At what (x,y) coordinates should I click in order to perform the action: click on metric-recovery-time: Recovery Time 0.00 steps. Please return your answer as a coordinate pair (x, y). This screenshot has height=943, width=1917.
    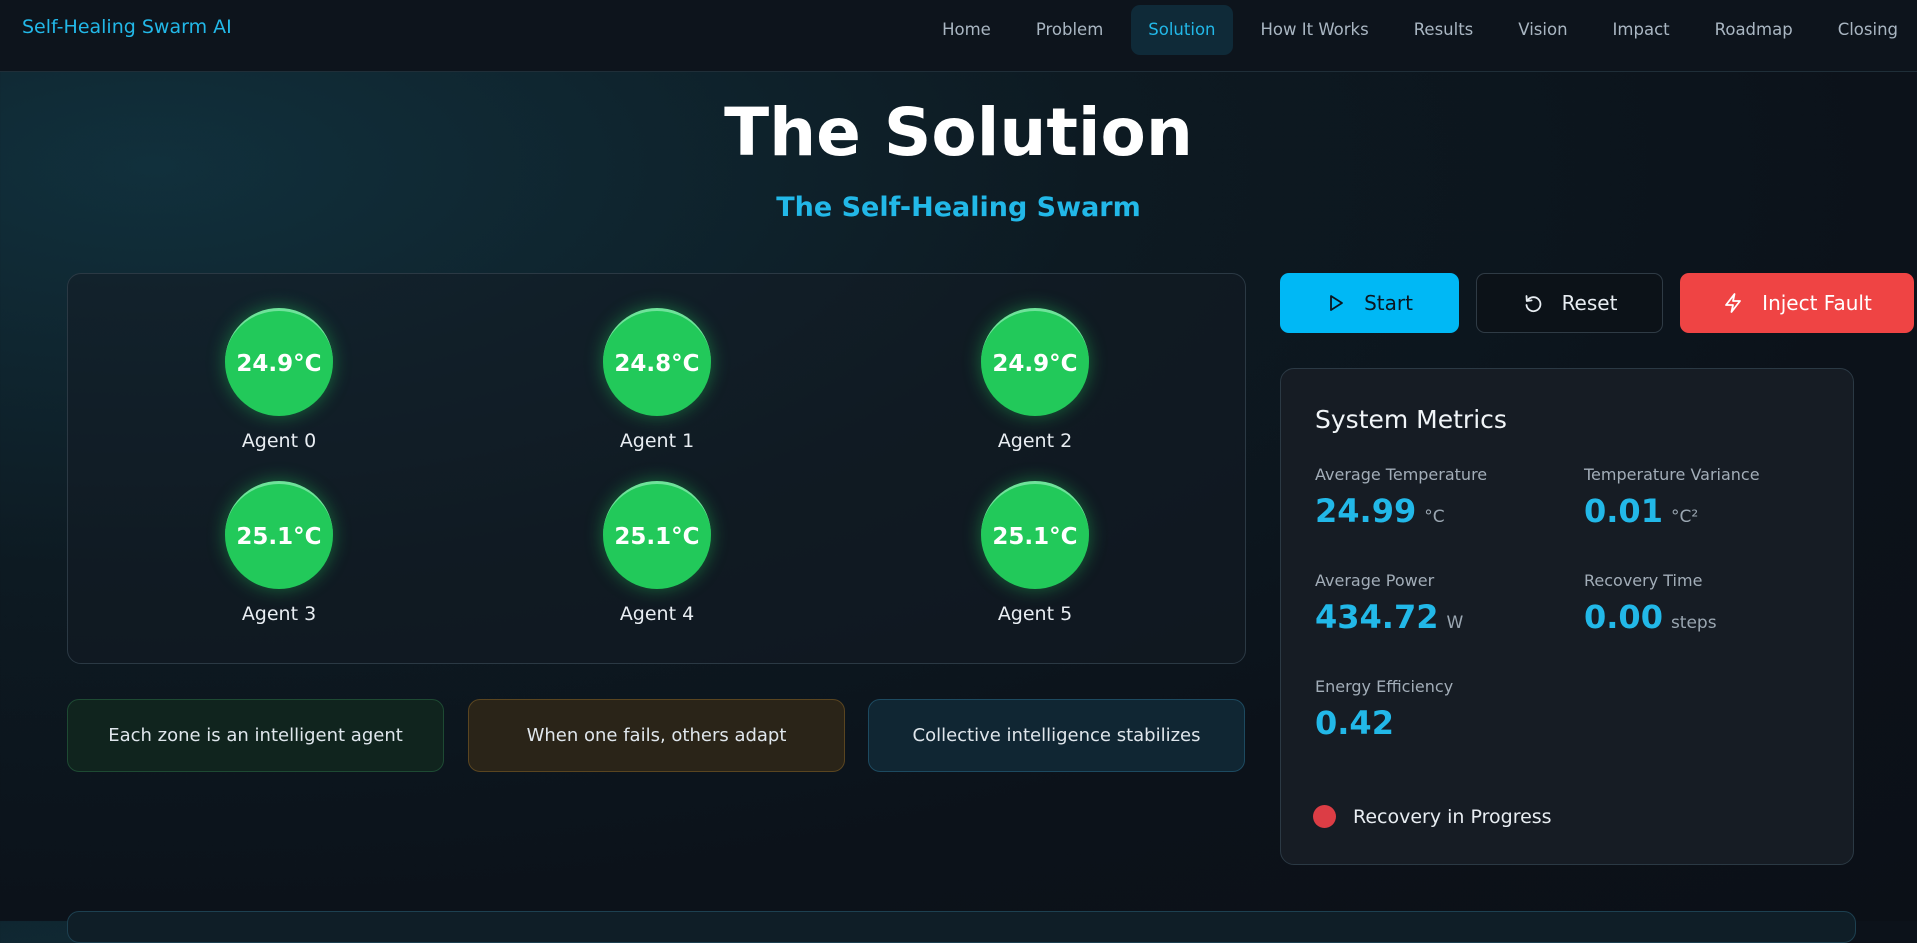
    Looking at the image, I should click on (1650, 603).